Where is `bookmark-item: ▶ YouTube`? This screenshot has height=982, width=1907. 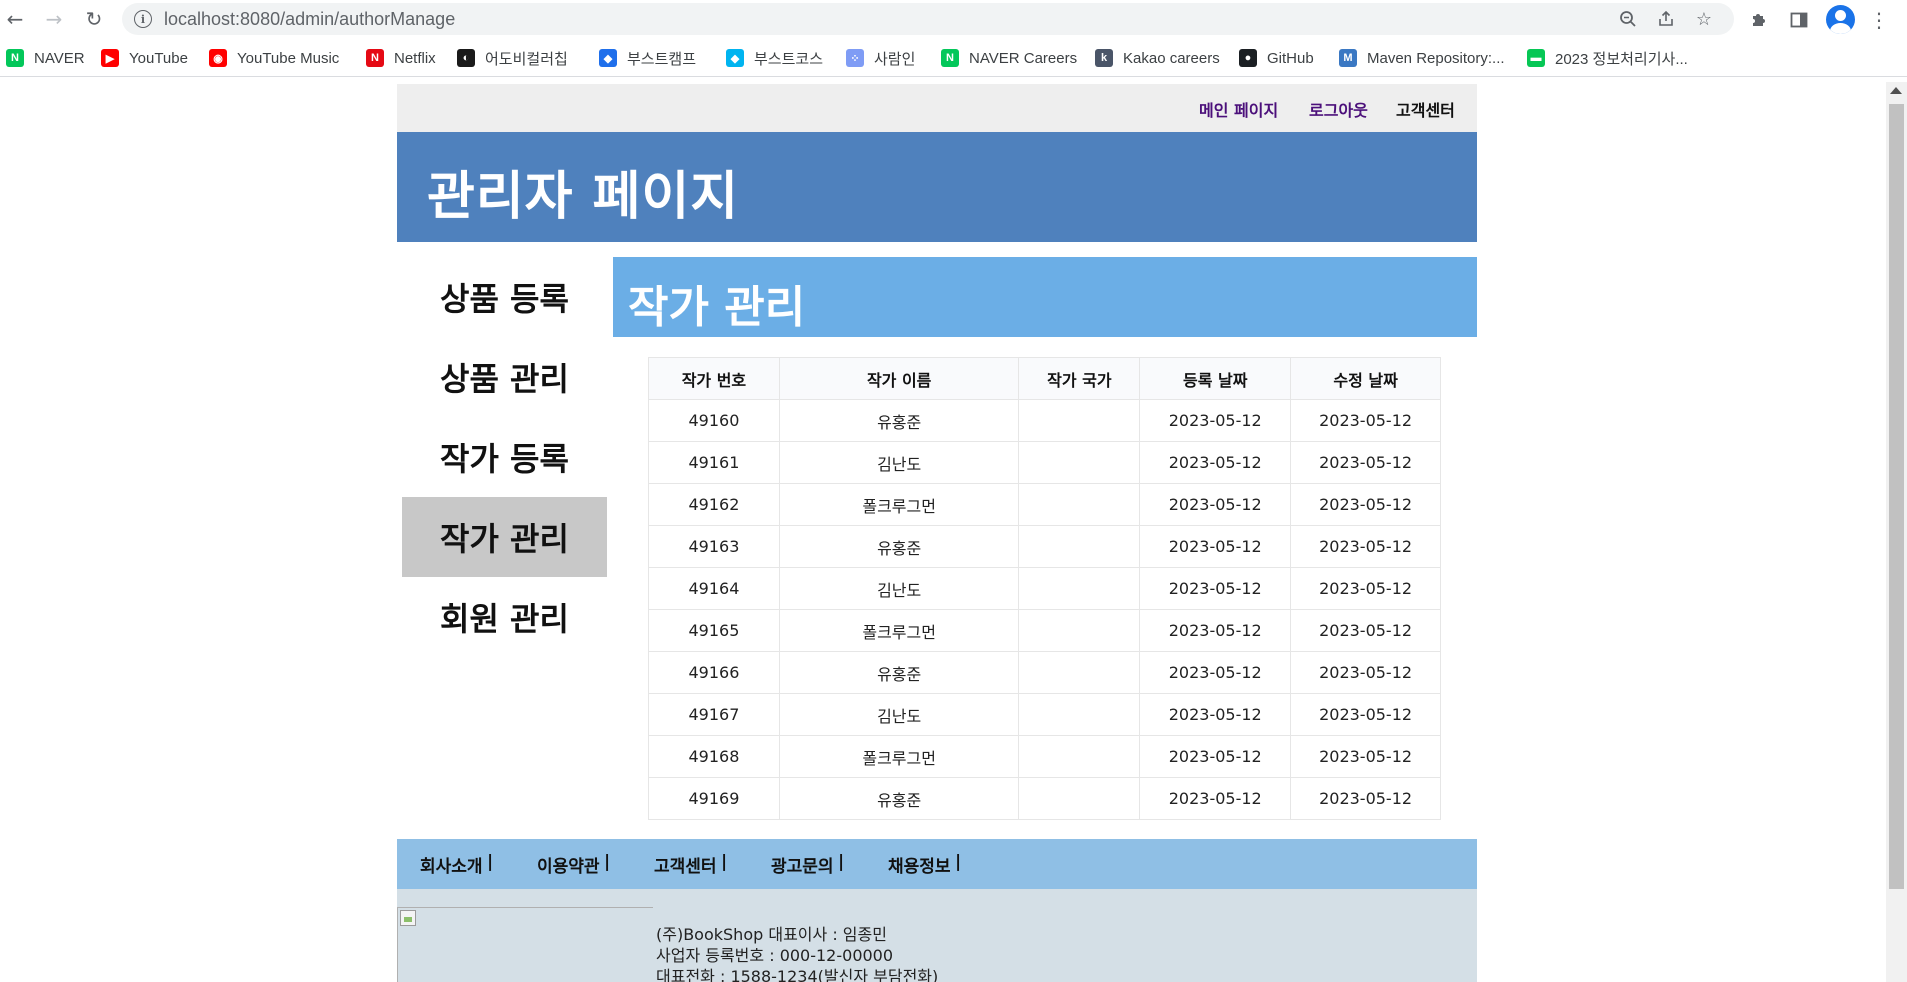
bookmark-item: ▶ YouTube is located at coordinates (144, 58).